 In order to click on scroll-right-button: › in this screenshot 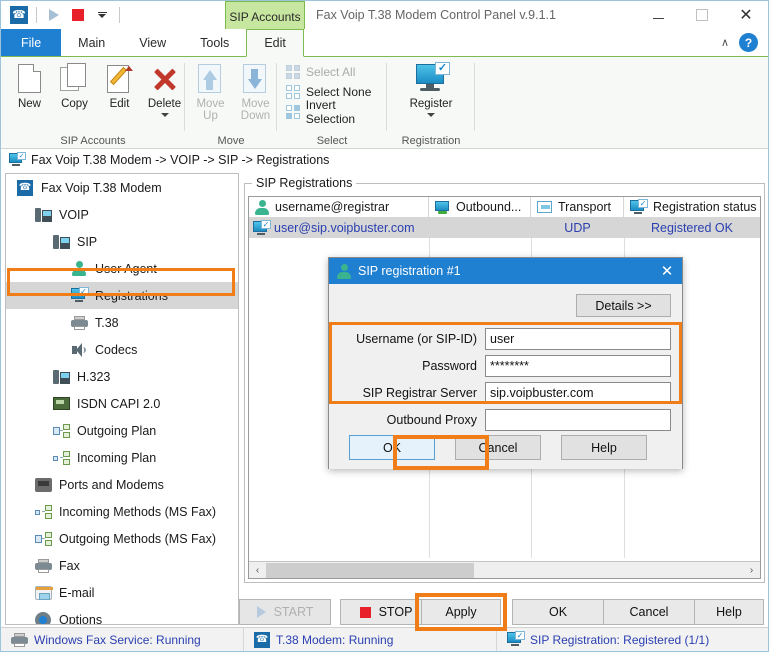, I will do `click(751, 570)`.